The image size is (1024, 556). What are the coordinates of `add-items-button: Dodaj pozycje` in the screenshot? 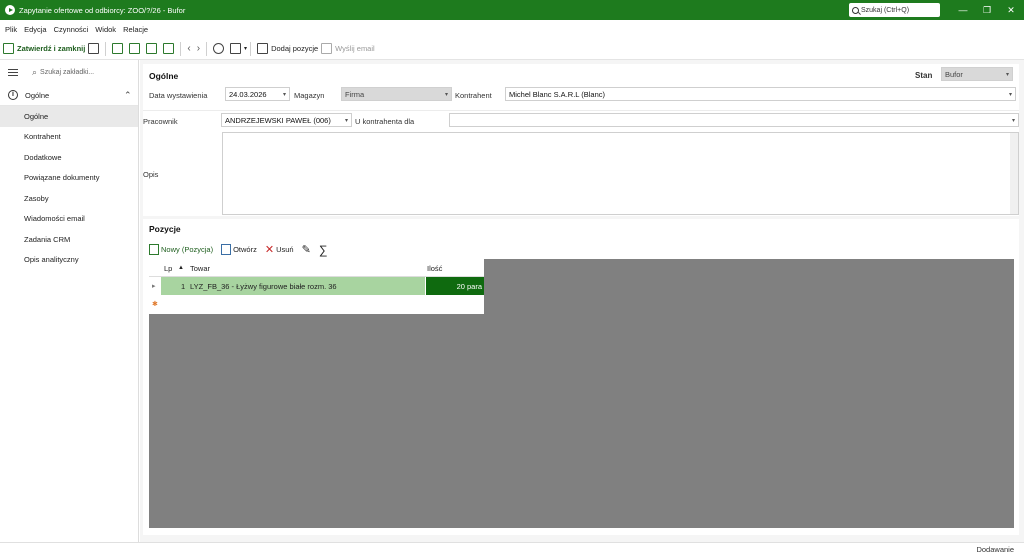 It's located at (287, 49).